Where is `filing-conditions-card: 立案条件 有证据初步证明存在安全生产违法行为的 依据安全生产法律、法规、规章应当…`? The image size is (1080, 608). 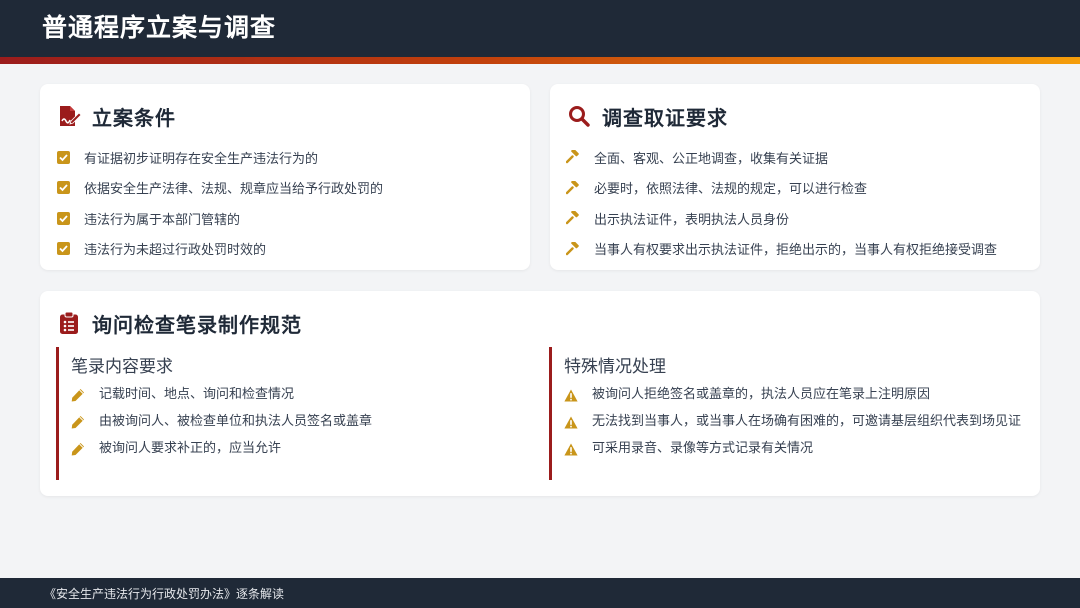 filing-conditions-card: 立案条件 有证据初步证明存在安全生产违法行为的 依据安全生产法律、法规、规章应当… is located at coordinates (285, 177).